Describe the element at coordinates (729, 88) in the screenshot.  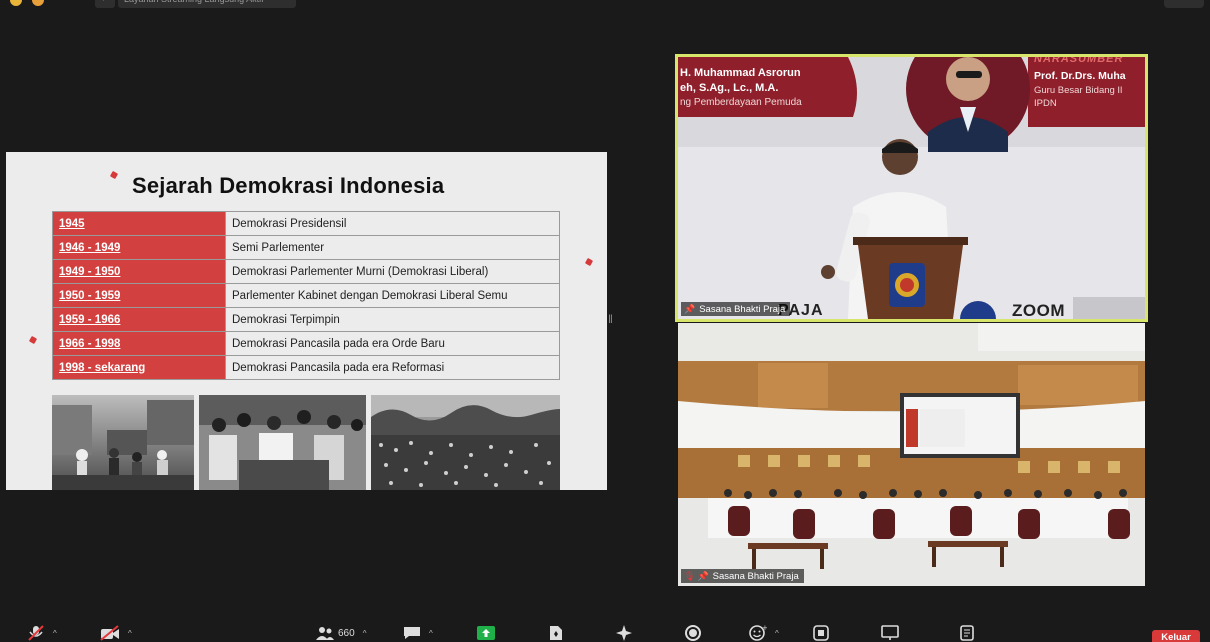
I see `banner-left-line2: eh, S.Ag., Lc., M.A.` at that location.